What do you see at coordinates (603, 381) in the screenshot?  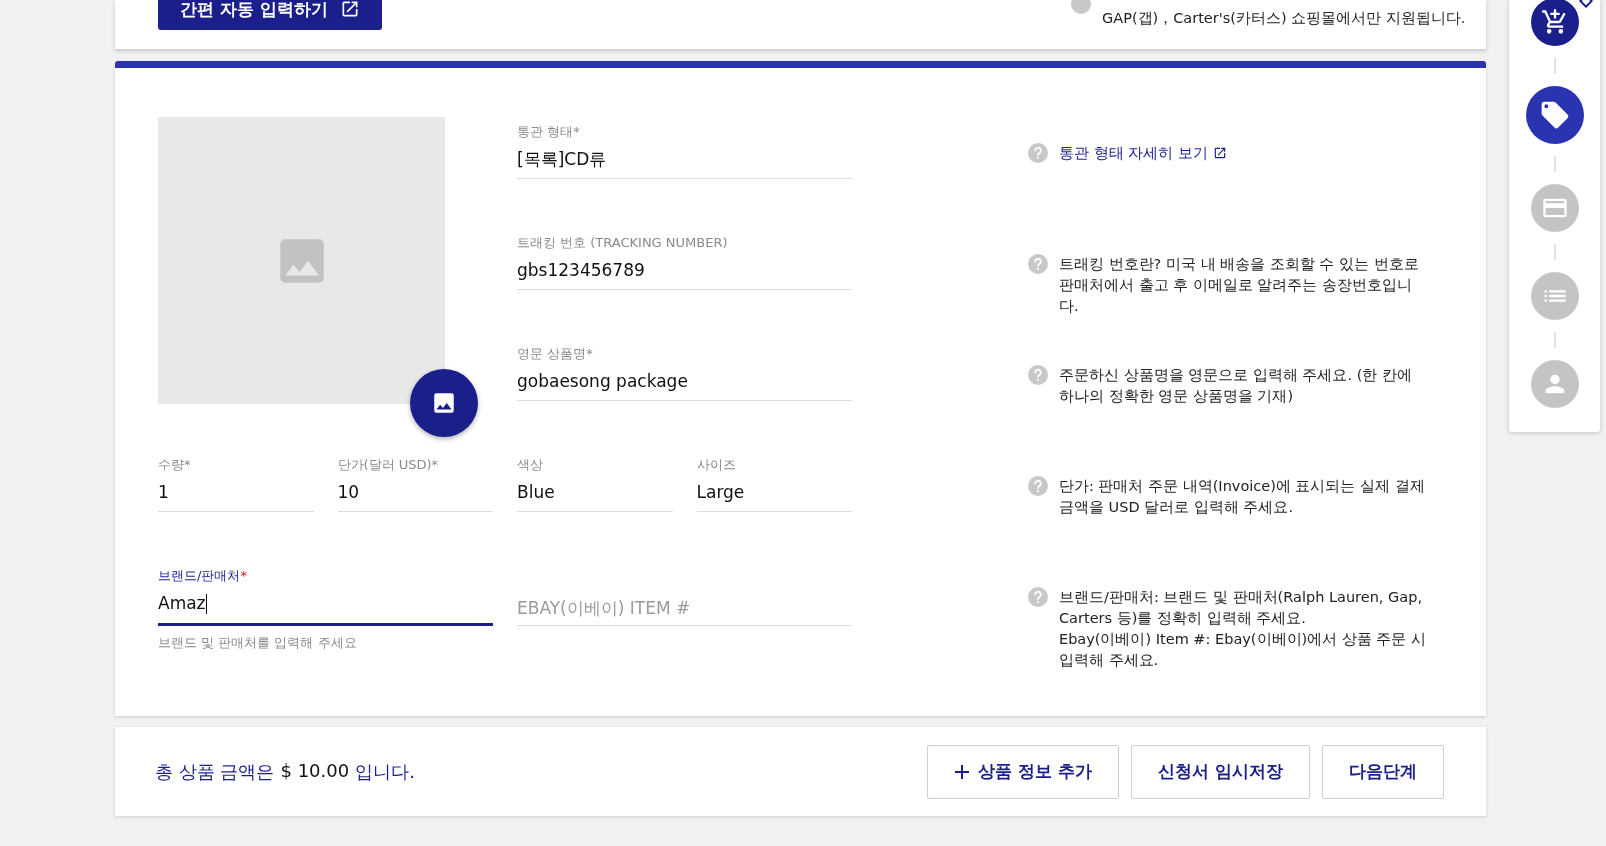 I see `field-value: gobaesong package` at bounding box center [603, 381].